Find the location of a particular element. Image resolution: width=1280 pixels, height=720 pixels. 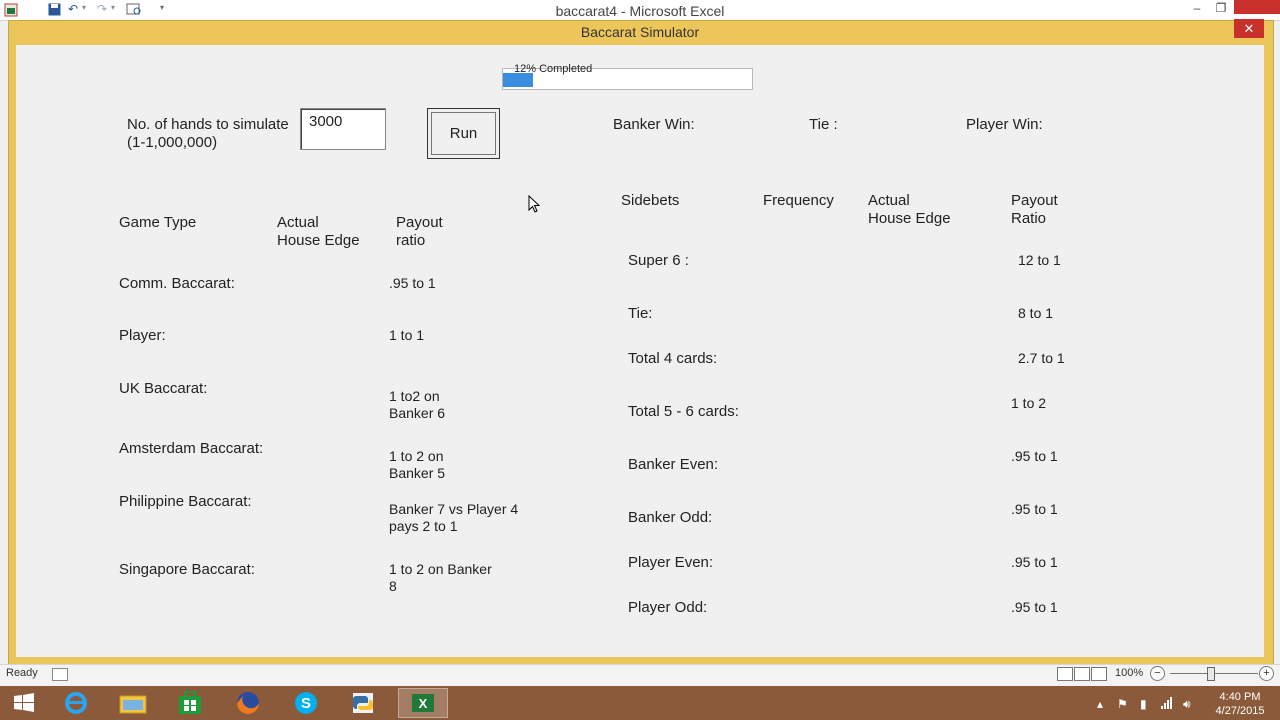

svg-text: S is located at coordinates (306, 703).